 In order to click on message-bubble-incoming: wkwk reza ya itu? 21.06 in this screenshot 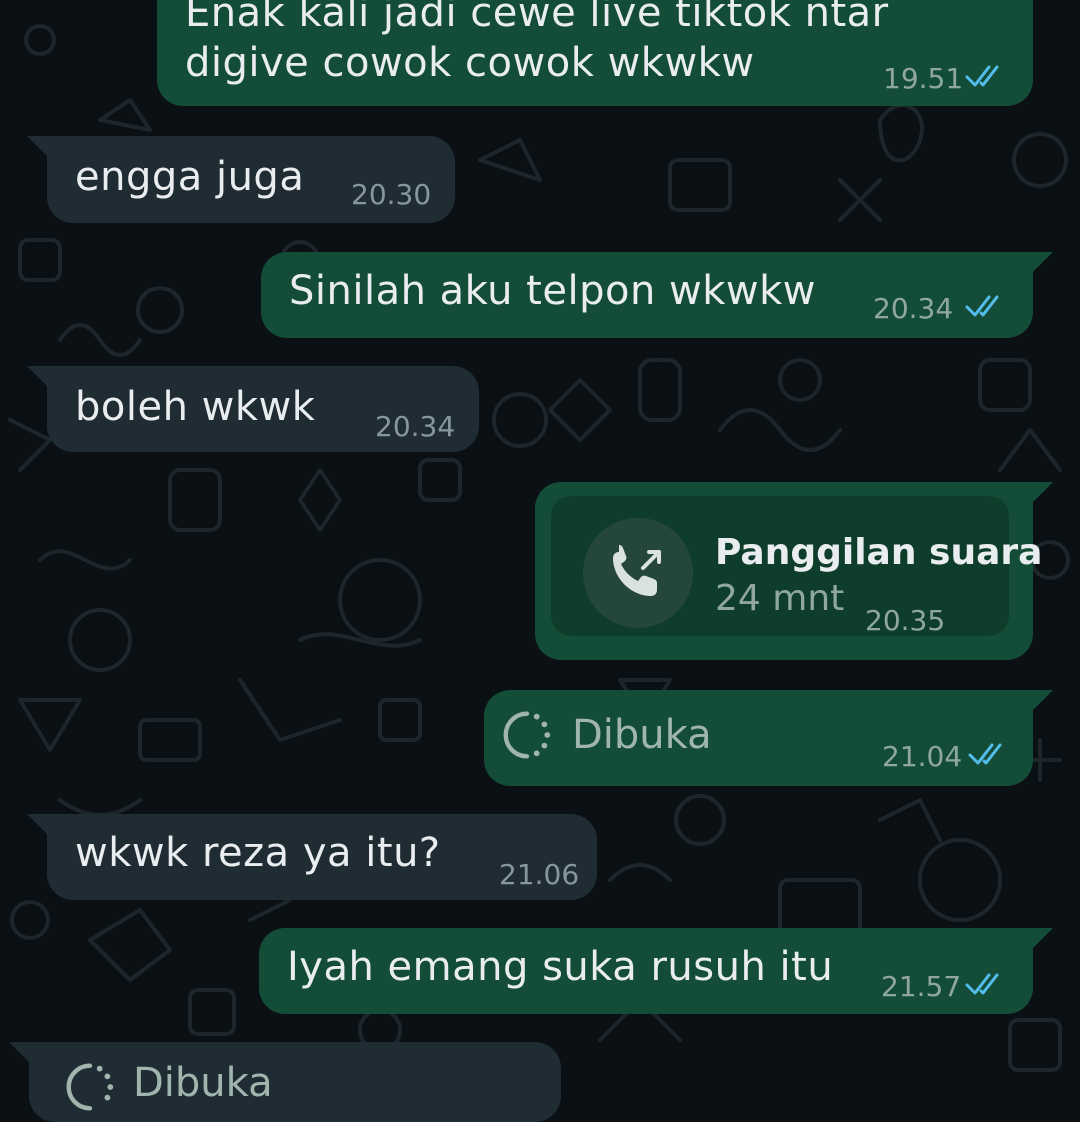, I will do `click(312, 857)`.